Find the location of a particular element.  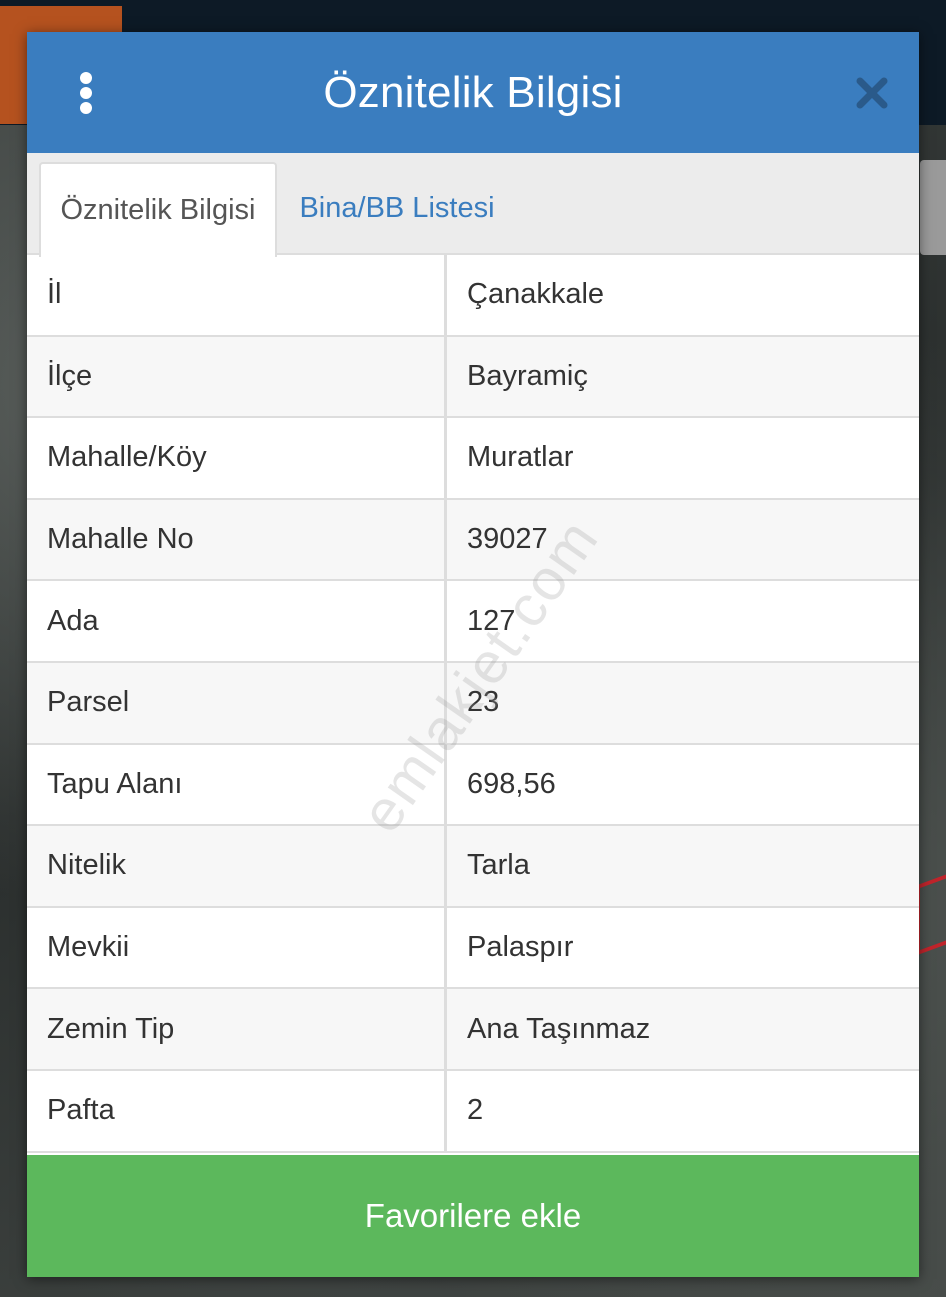

dialog-header: Öznitelik Bilgisi is located at coordinates (473, 92).